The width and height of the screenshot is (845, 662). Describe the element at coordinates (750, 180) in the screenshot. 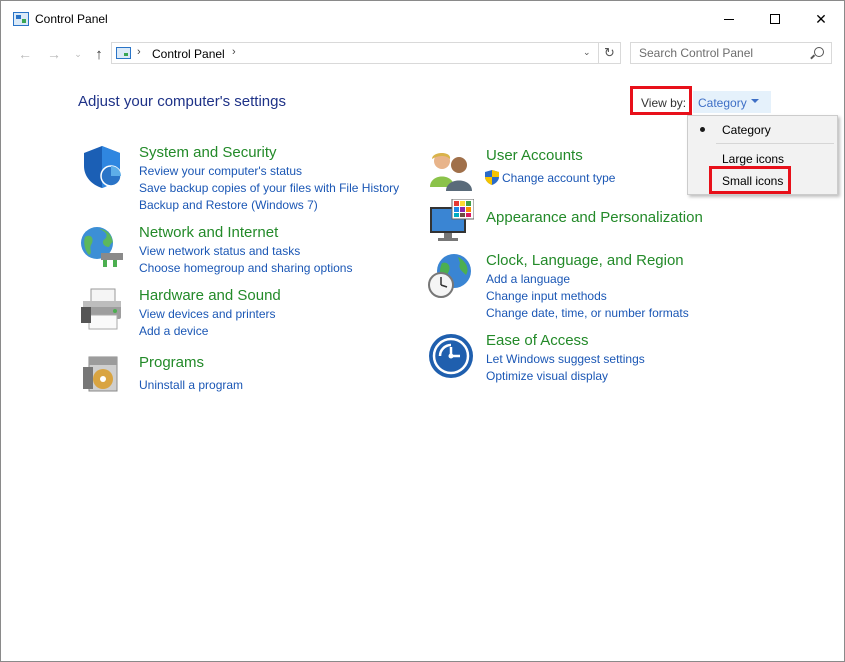

I see `small-icons-highlight` at that location.